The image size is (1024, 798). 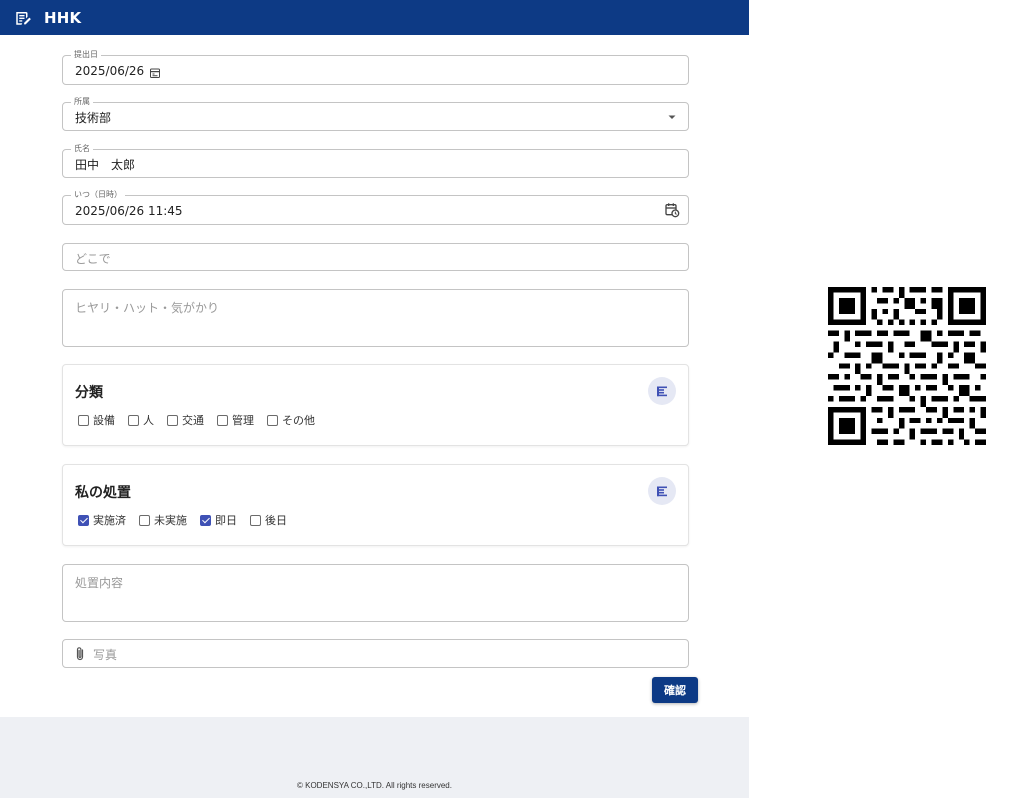 What do you see at coordinates (675, 690) in the screenshot?
I see `confirm-button: 確認` at bounding box center [675, 690].